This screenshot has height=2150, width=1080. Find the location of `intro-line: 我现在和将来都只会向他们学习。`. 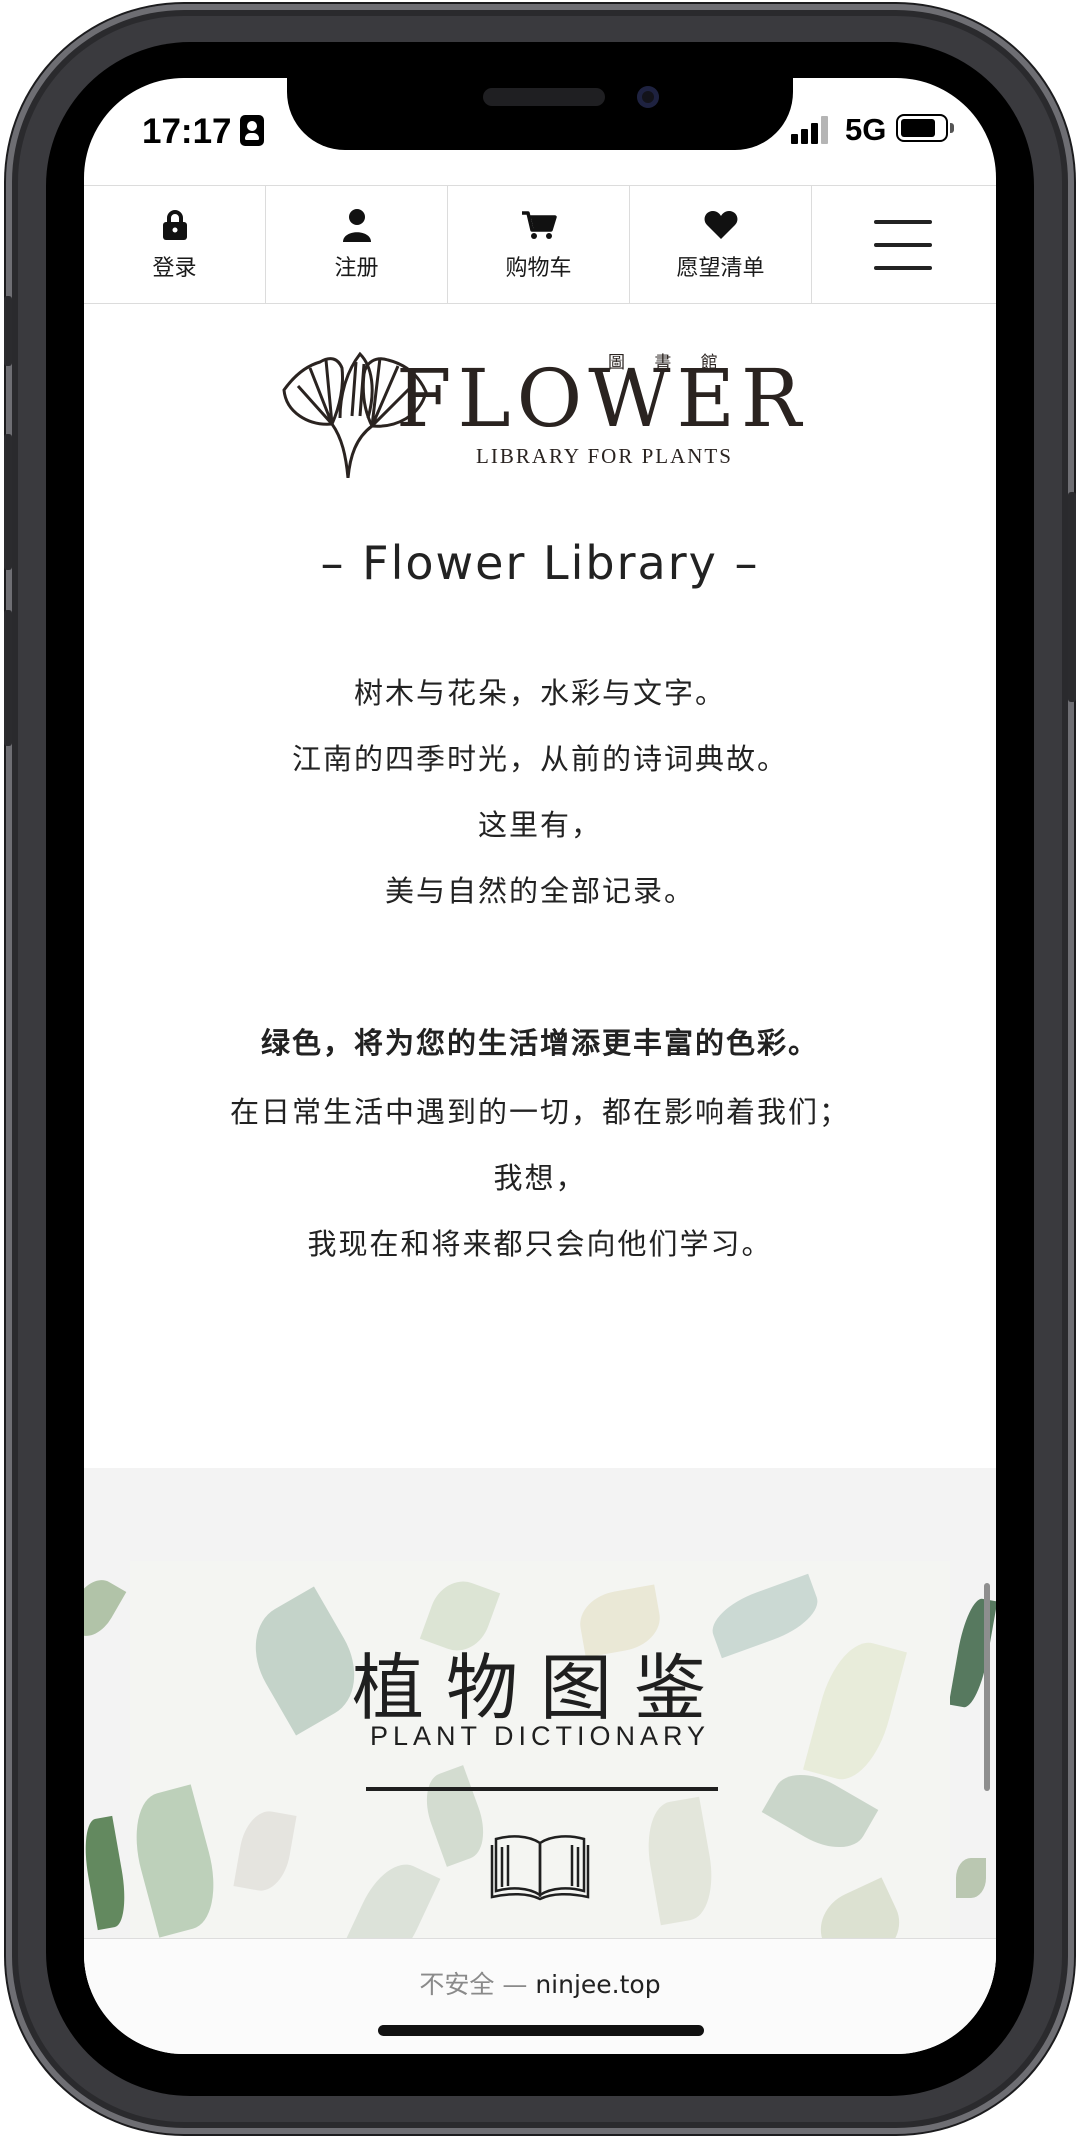

intro-line: 我现在和将来都只会向他们学习。 is located at coordinates (540, 1244).